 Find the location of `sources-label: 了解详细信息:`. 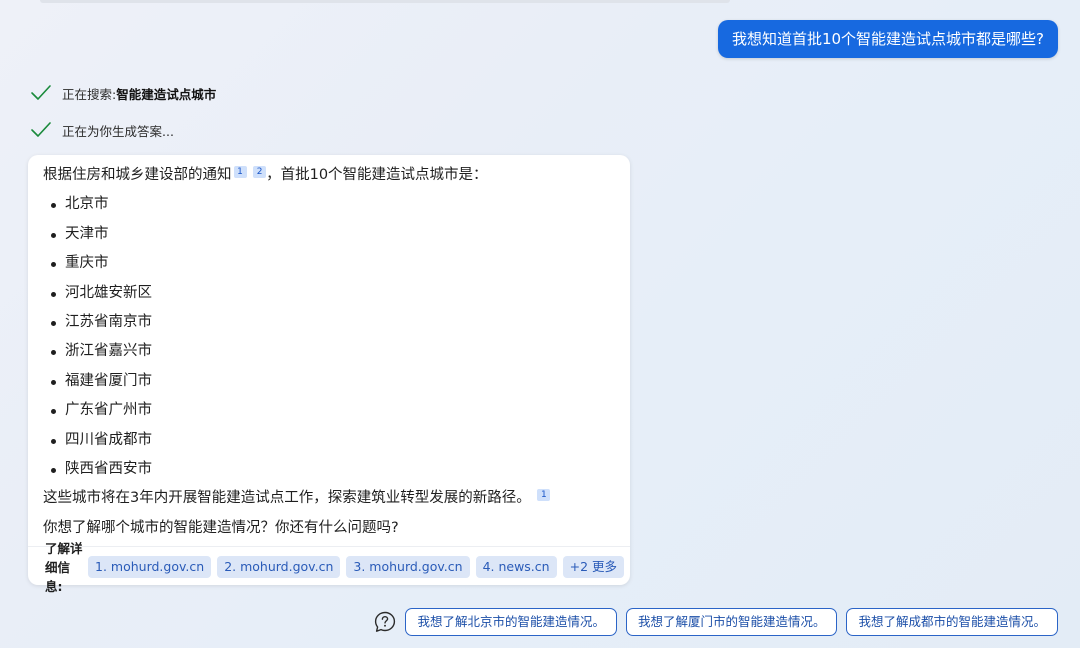

sources-label: 了解详细信息: is located at coordinates (64, 567).